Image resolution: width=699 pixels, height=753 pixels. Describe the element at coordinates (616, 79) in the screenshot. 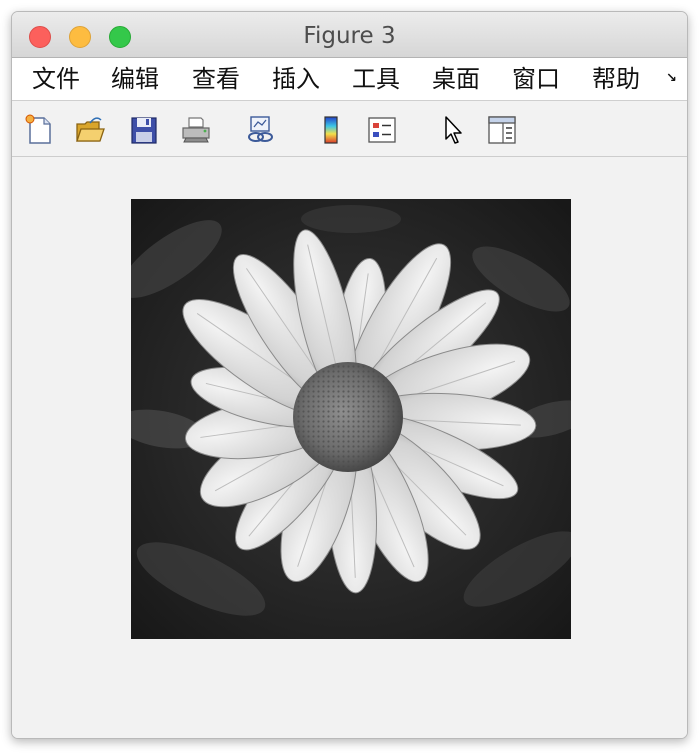

I see `menu-help: 帮助` at that location.